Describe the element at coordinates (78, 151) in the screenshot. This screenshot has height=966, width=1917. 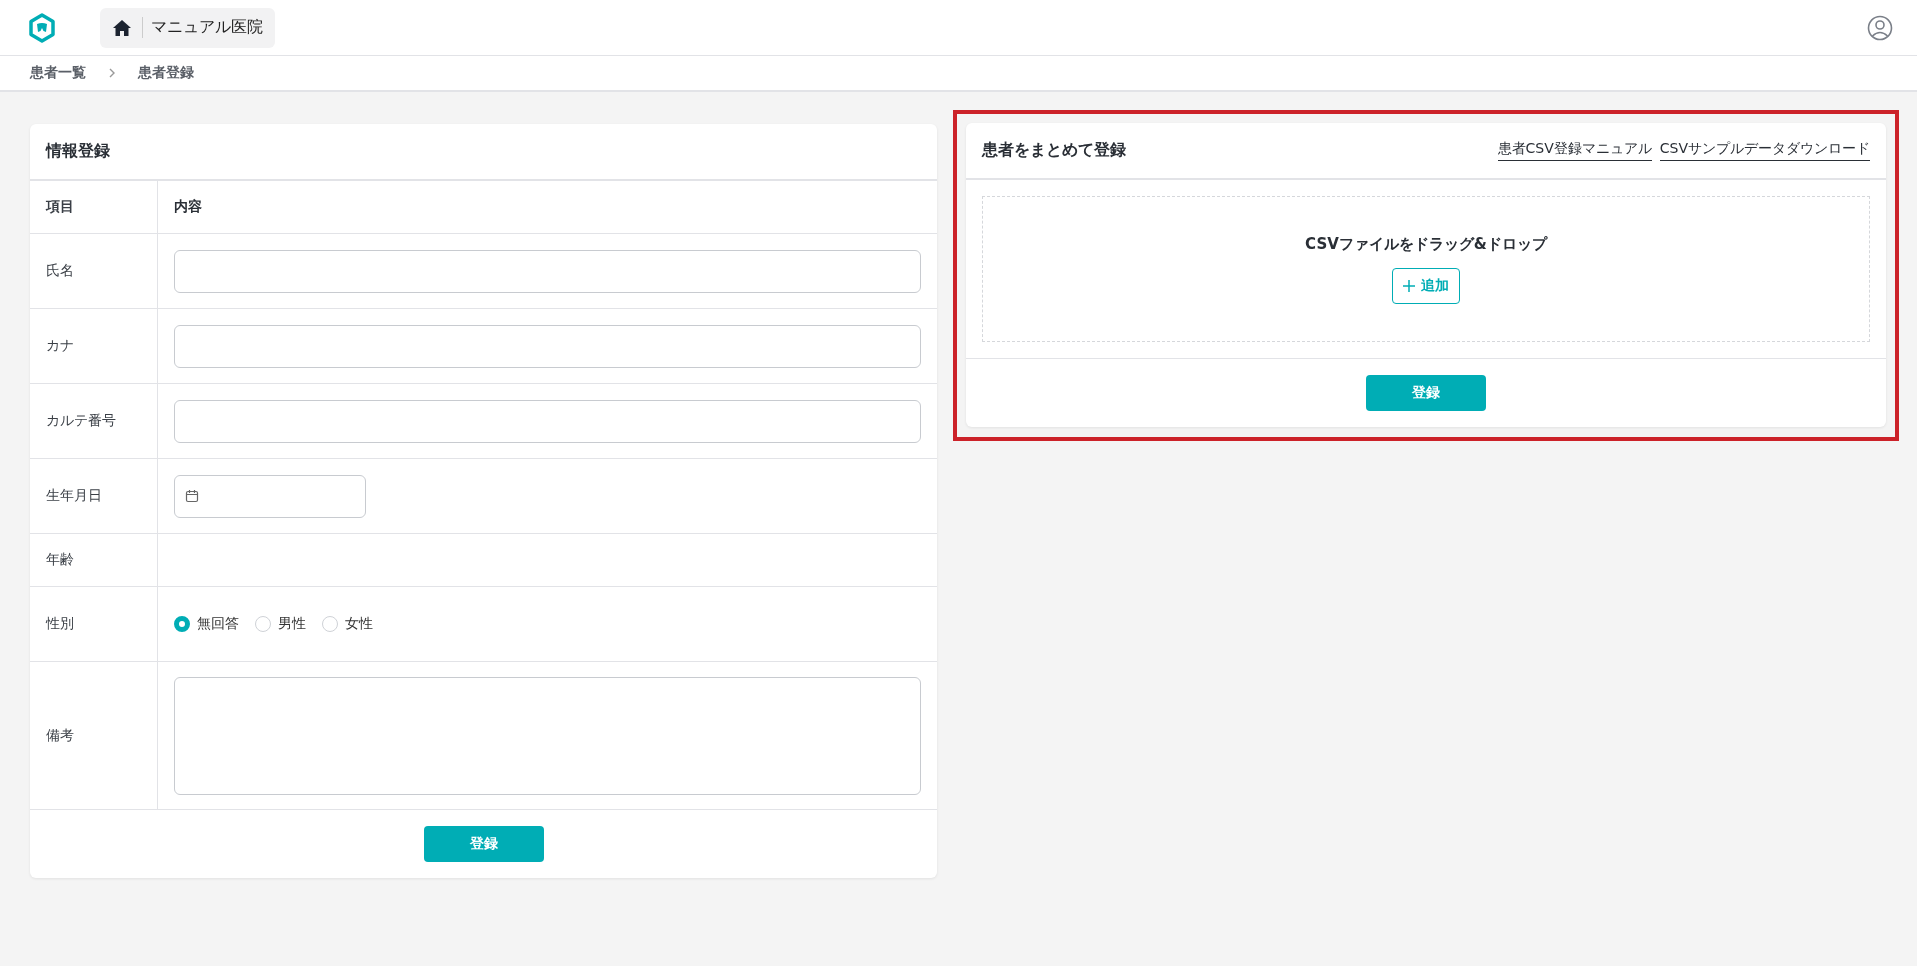
I see `card-title: 情報登録` at that location.